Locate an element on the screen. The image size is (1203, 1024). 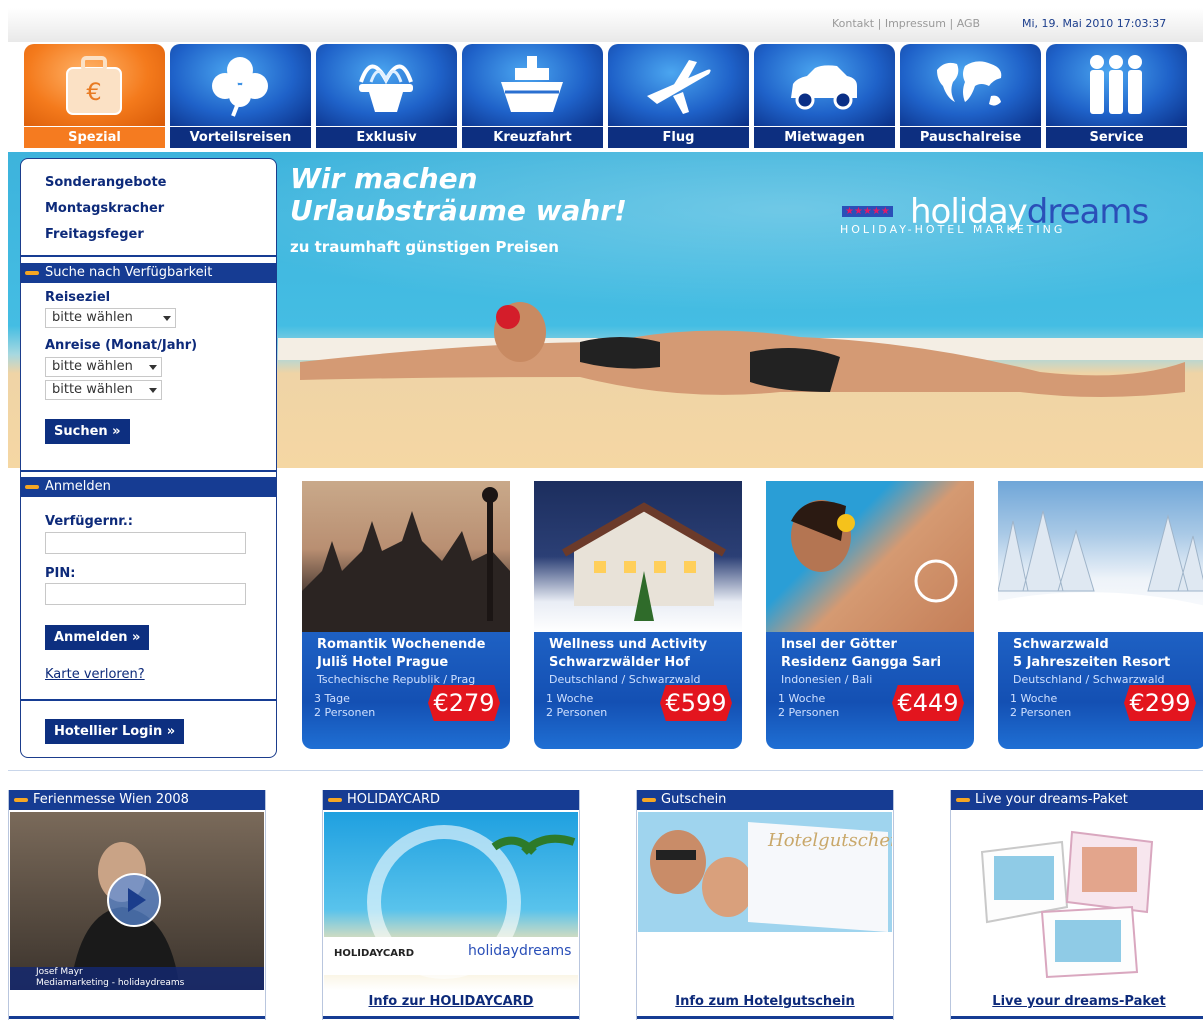
car-icon is located at coordinates (824, 87).